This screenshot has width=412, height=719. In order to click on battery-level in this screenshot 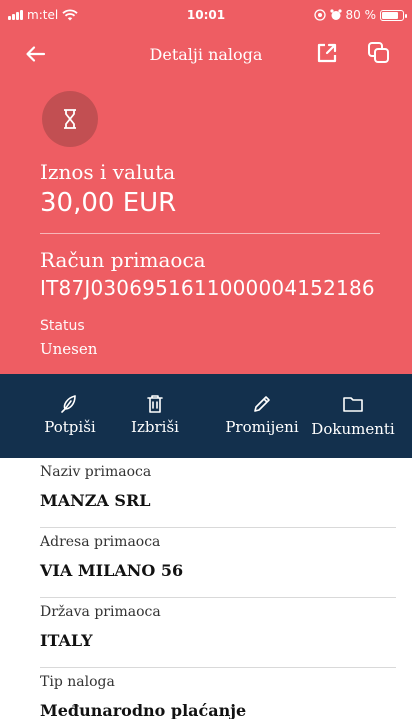, I will do `click(390, 15)`.